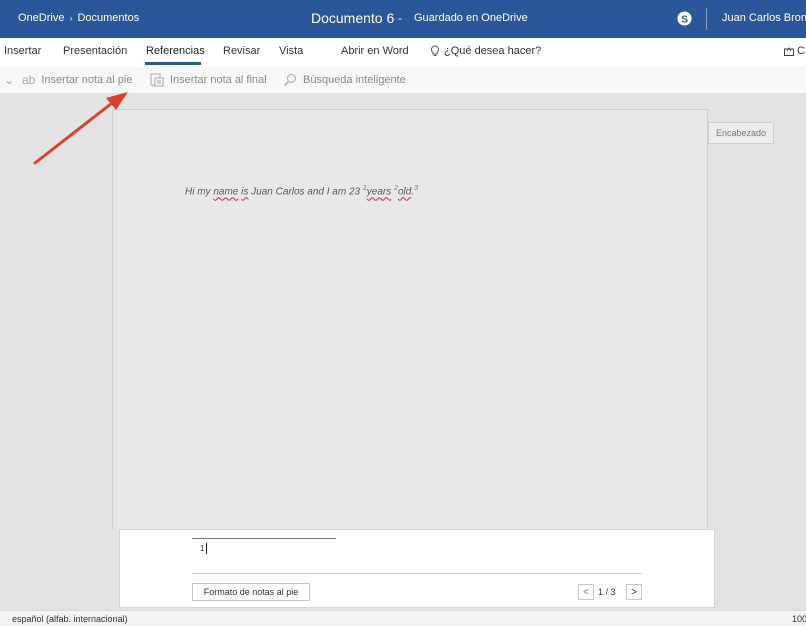 The width and height of the screenshot is (806, 626). What do you see at coordinates (435, 50) in the screenshot?
I see `lightbulb-icon` at bounding box center [435, 50].